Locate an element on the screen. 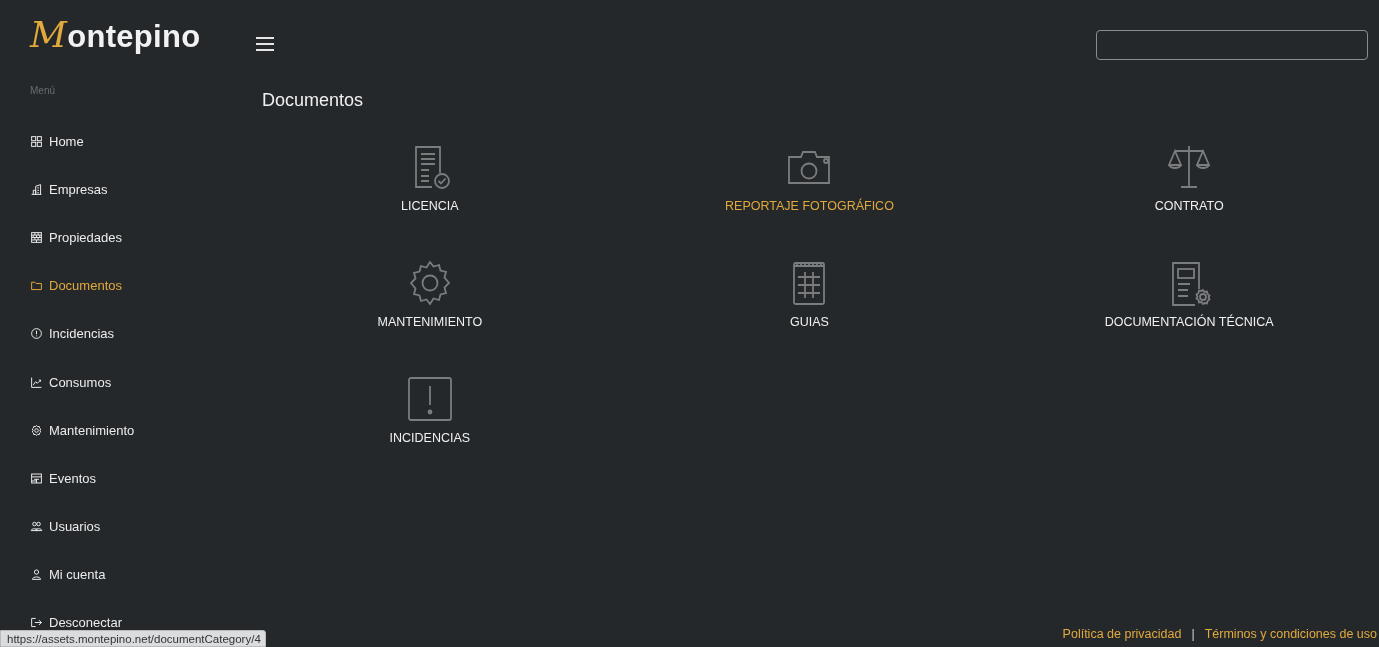 The height and width of the screenshot is (647, 1379). menu-heading: Menú is located at coordinates (42, 90).